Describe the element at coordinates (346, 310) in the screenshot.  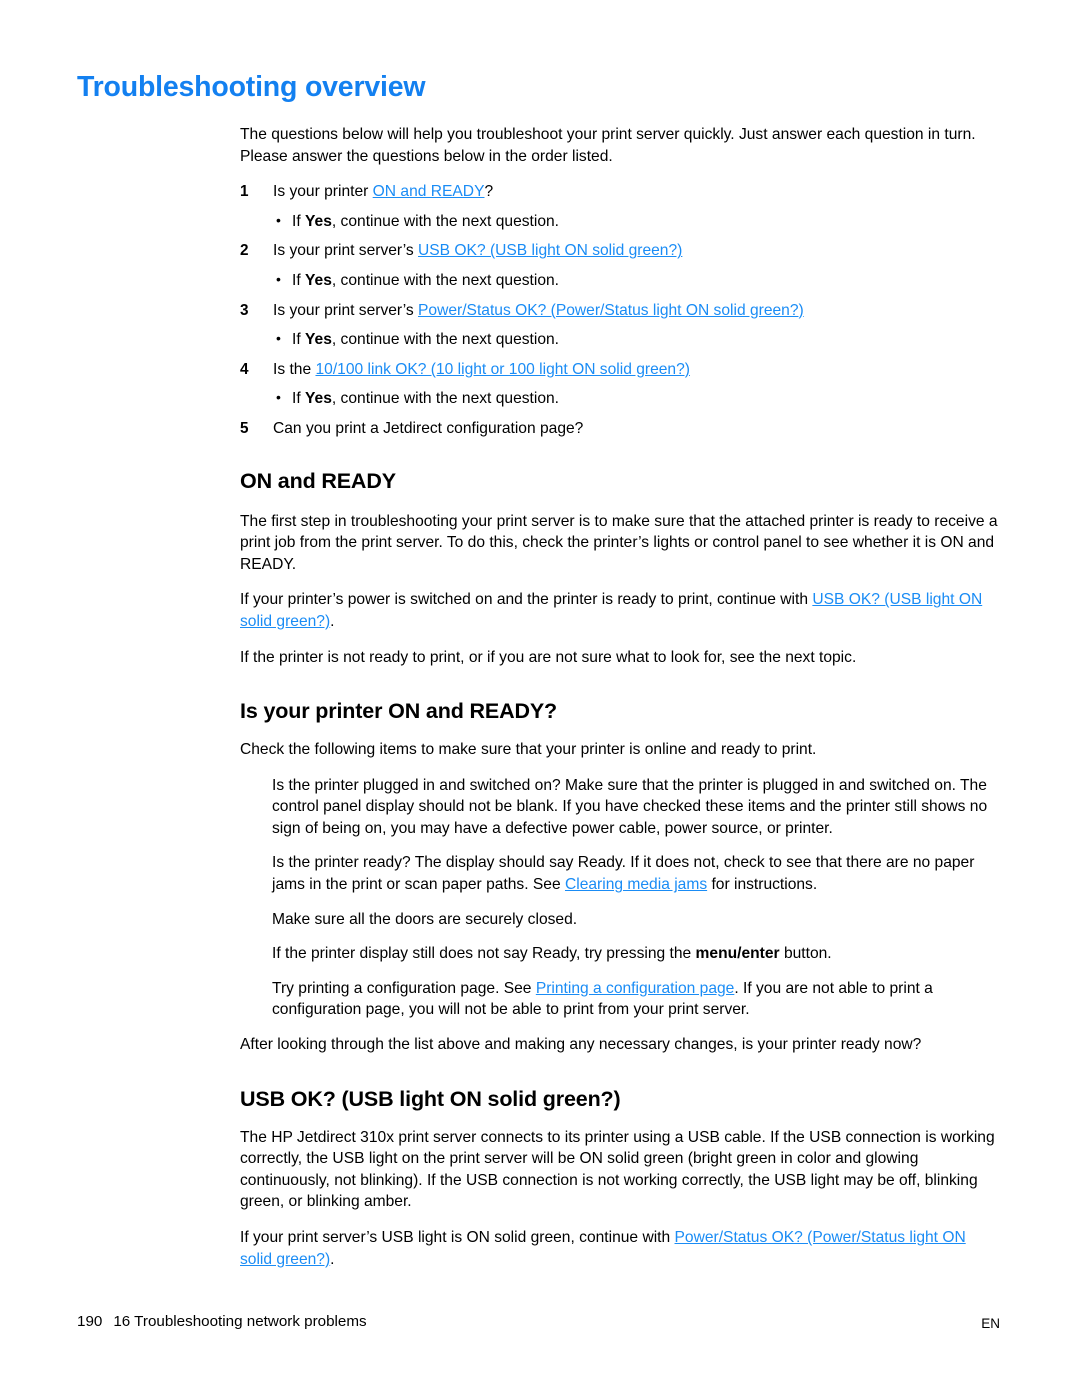
I see `checklist-text-3: Is your print server’s` at that location.